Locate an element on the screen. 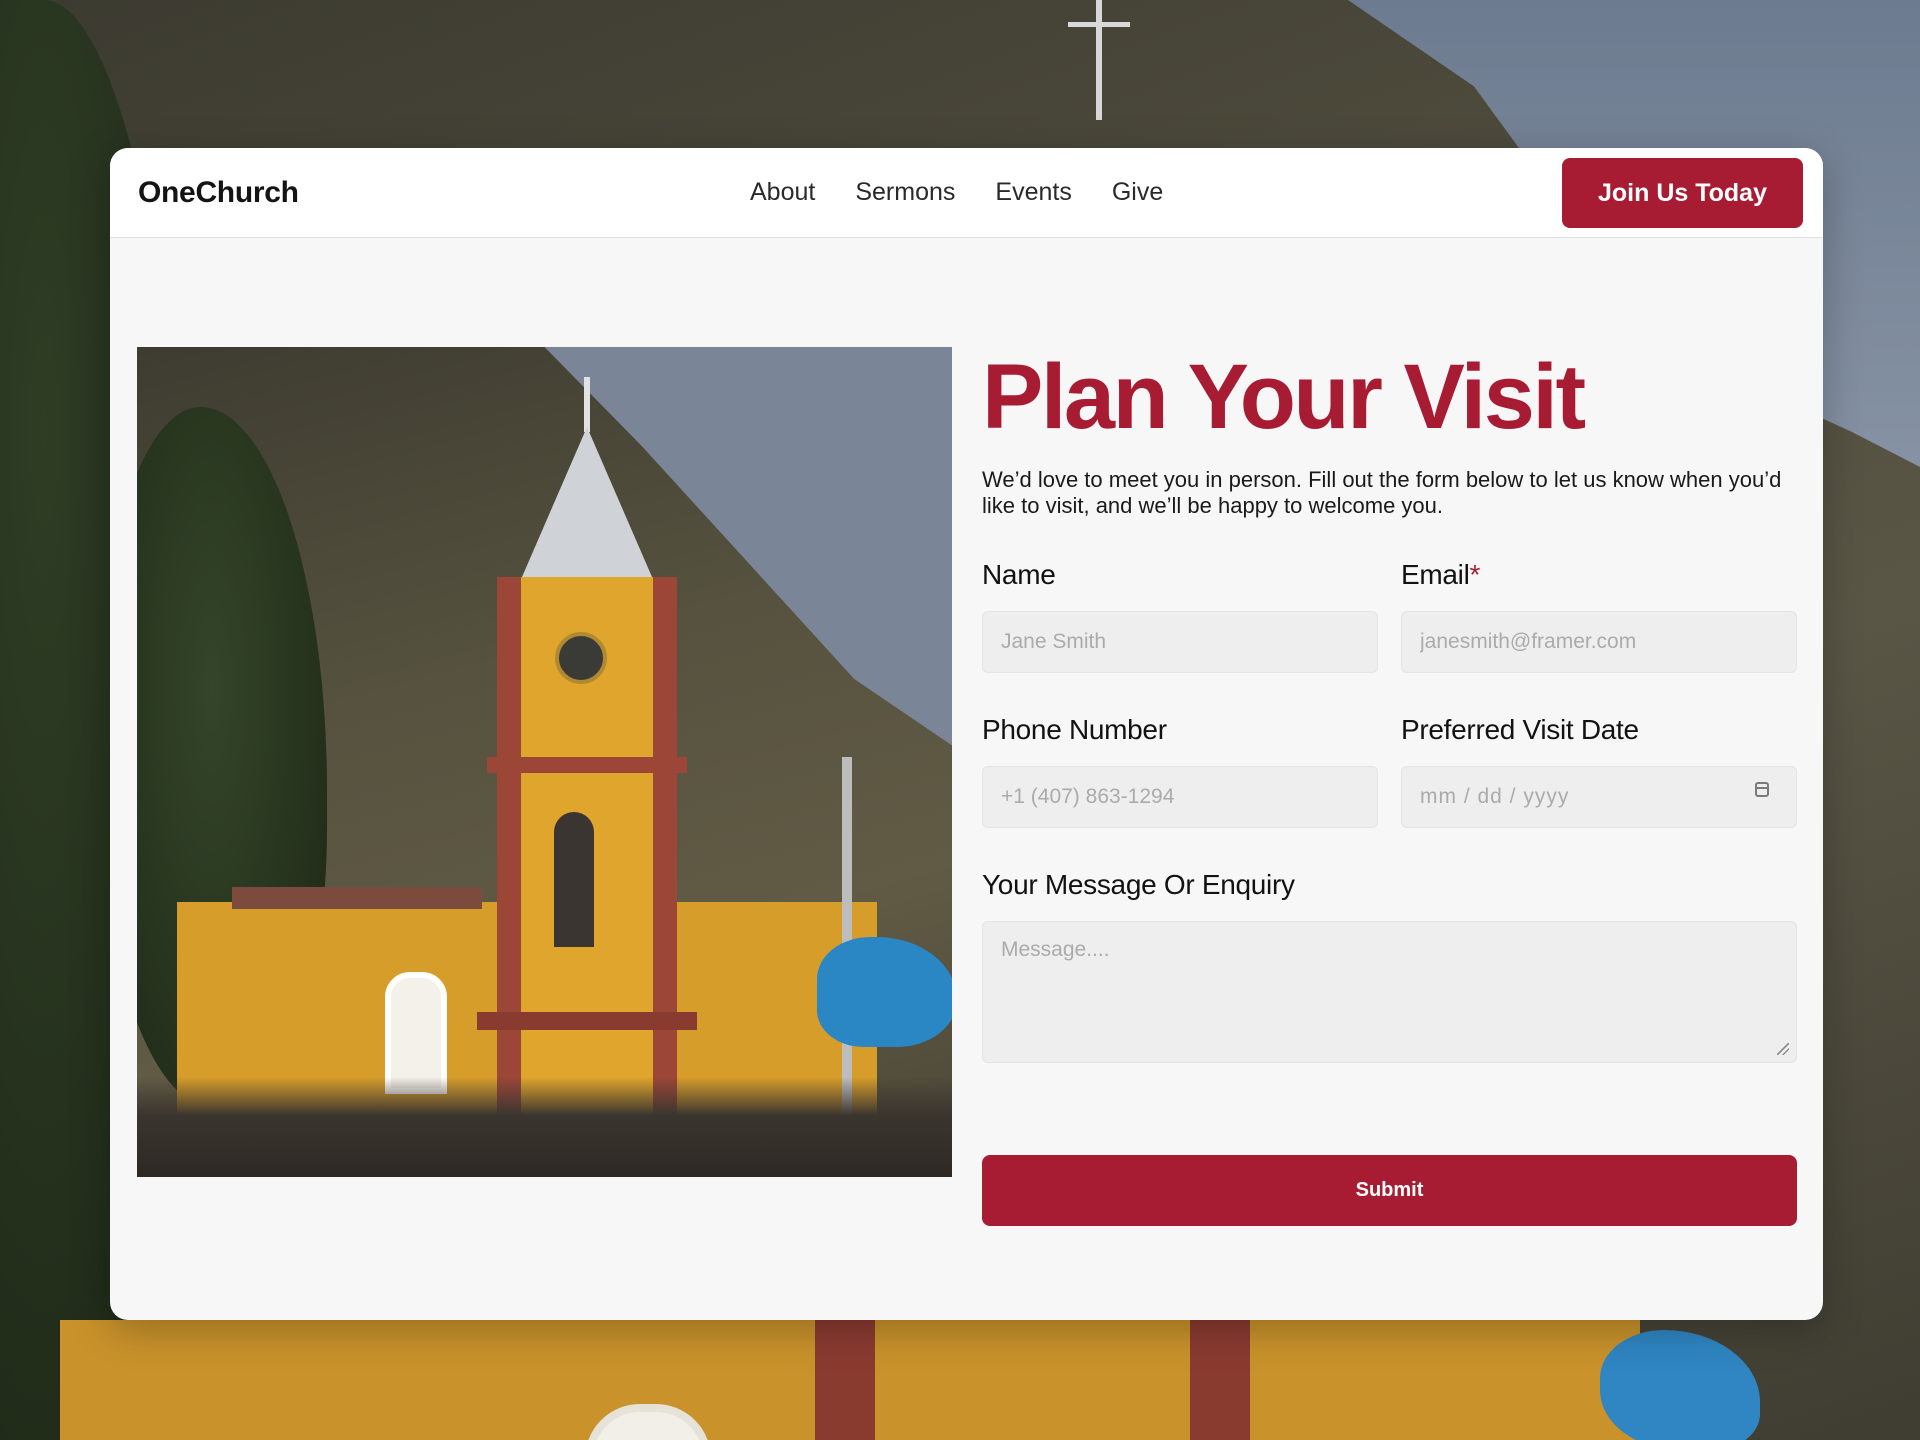 This screenshot has width=1920, height=1440. phone-input is located at coordinates (1180, 797).